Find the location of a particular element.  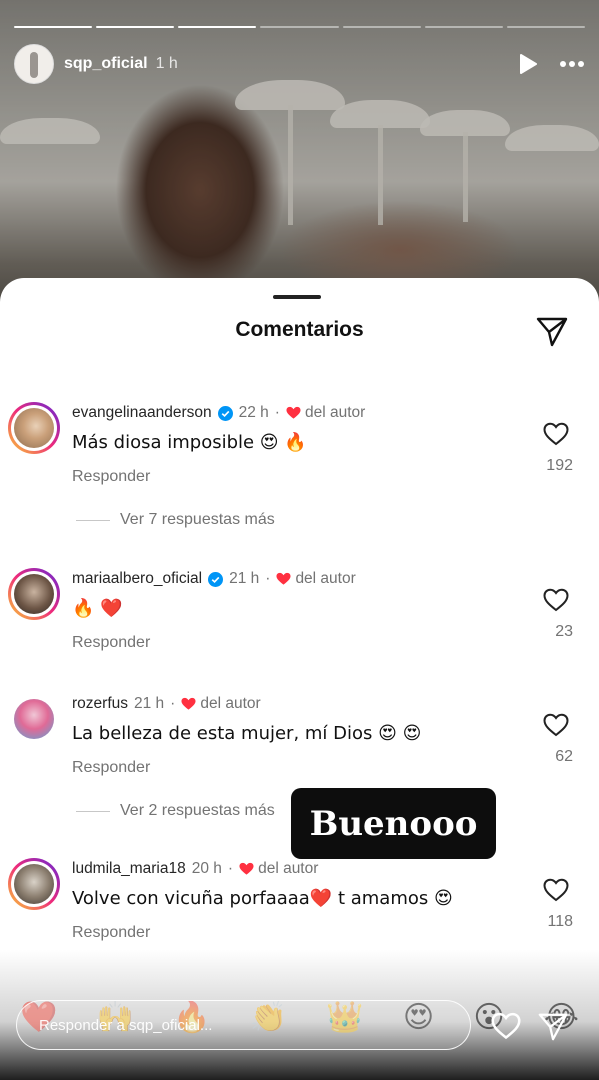

comment-username: evangelinaanderson is located at coordinates (142, 413).